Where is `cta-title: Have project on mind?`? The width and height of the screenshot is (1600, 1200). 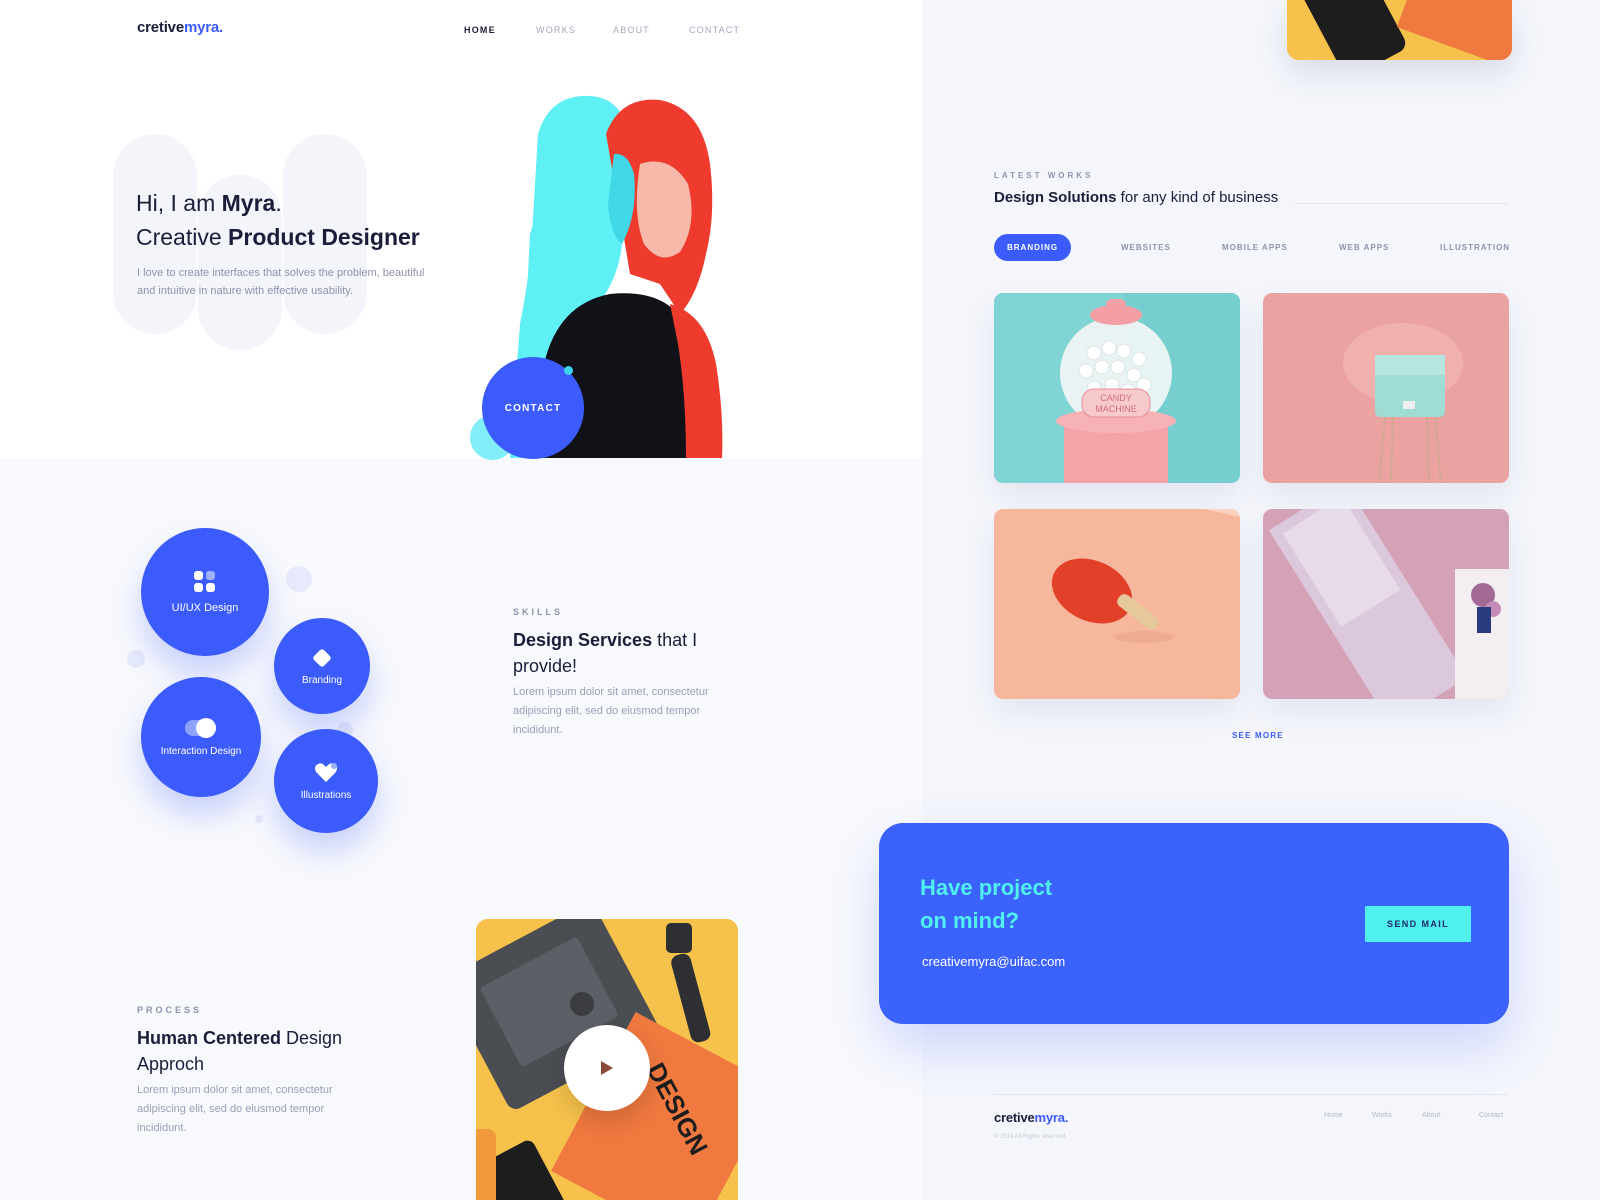 cta-title: Have project on mind? is located at coordinates (986, 904).